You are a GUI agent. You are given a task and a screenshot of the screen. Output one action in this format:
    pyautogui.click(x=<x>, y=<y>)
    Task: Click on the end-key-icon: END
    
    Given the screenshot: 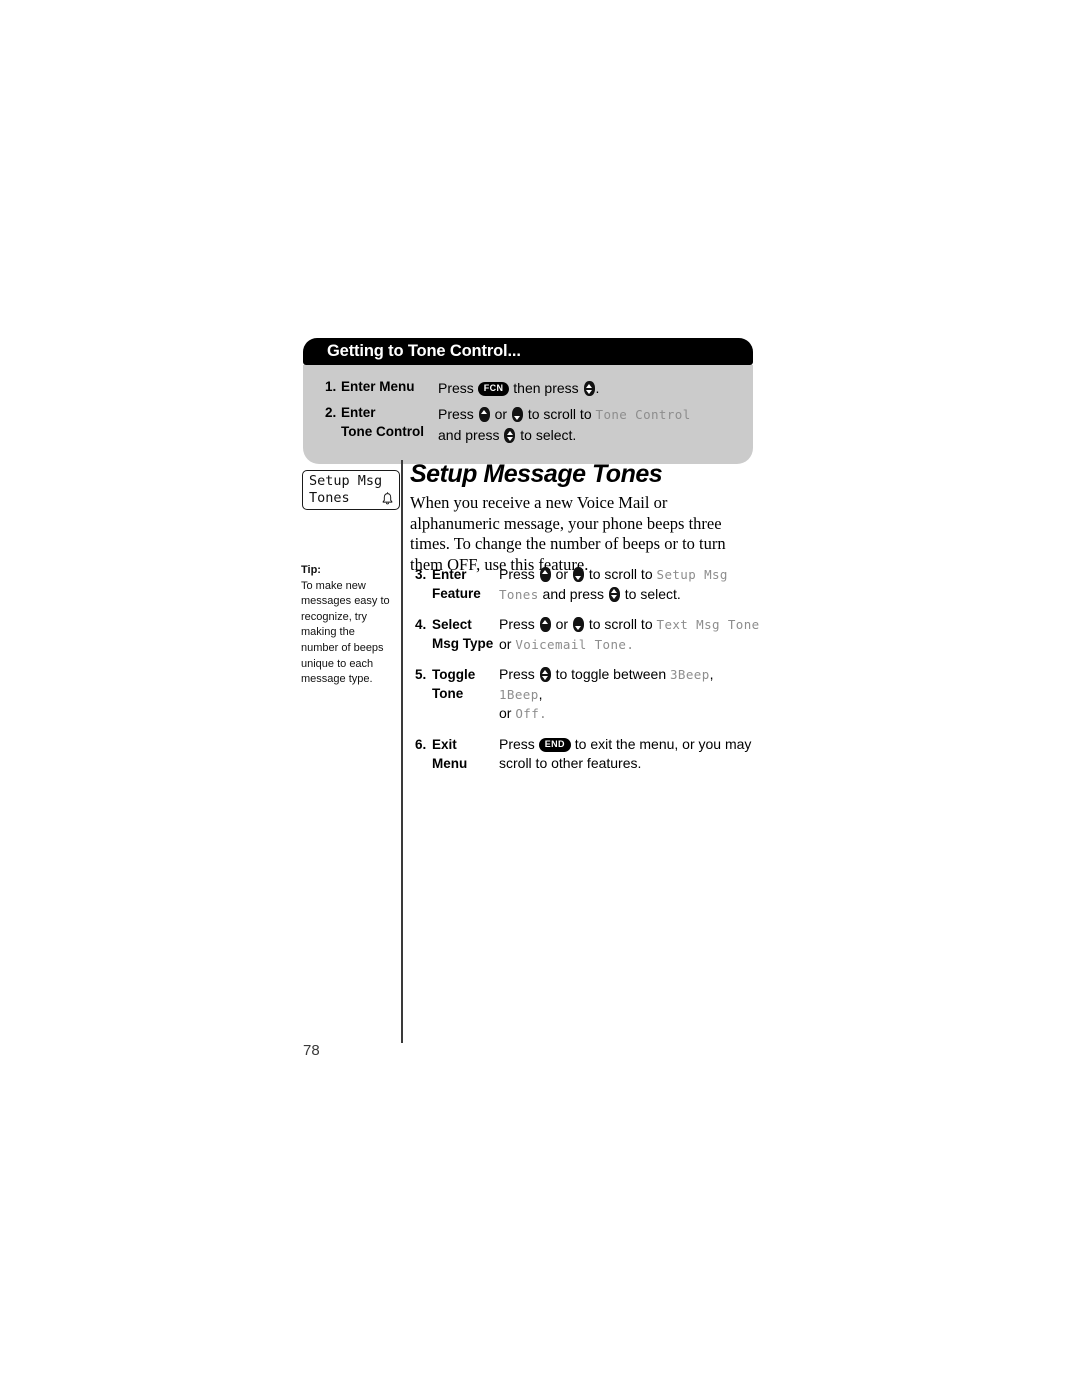 What is the action you would take?
    pyautogui.click(x=554, y=744)
    